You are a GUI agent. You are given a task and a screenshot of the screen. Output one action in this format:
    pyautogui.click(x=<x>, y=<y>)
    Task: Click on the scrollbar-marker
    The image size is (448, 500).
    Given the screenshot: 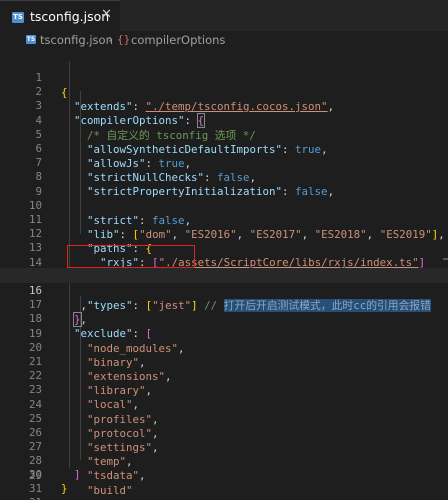 What is the action you would take?
    pyautogui.click(x=445, y=259)
    